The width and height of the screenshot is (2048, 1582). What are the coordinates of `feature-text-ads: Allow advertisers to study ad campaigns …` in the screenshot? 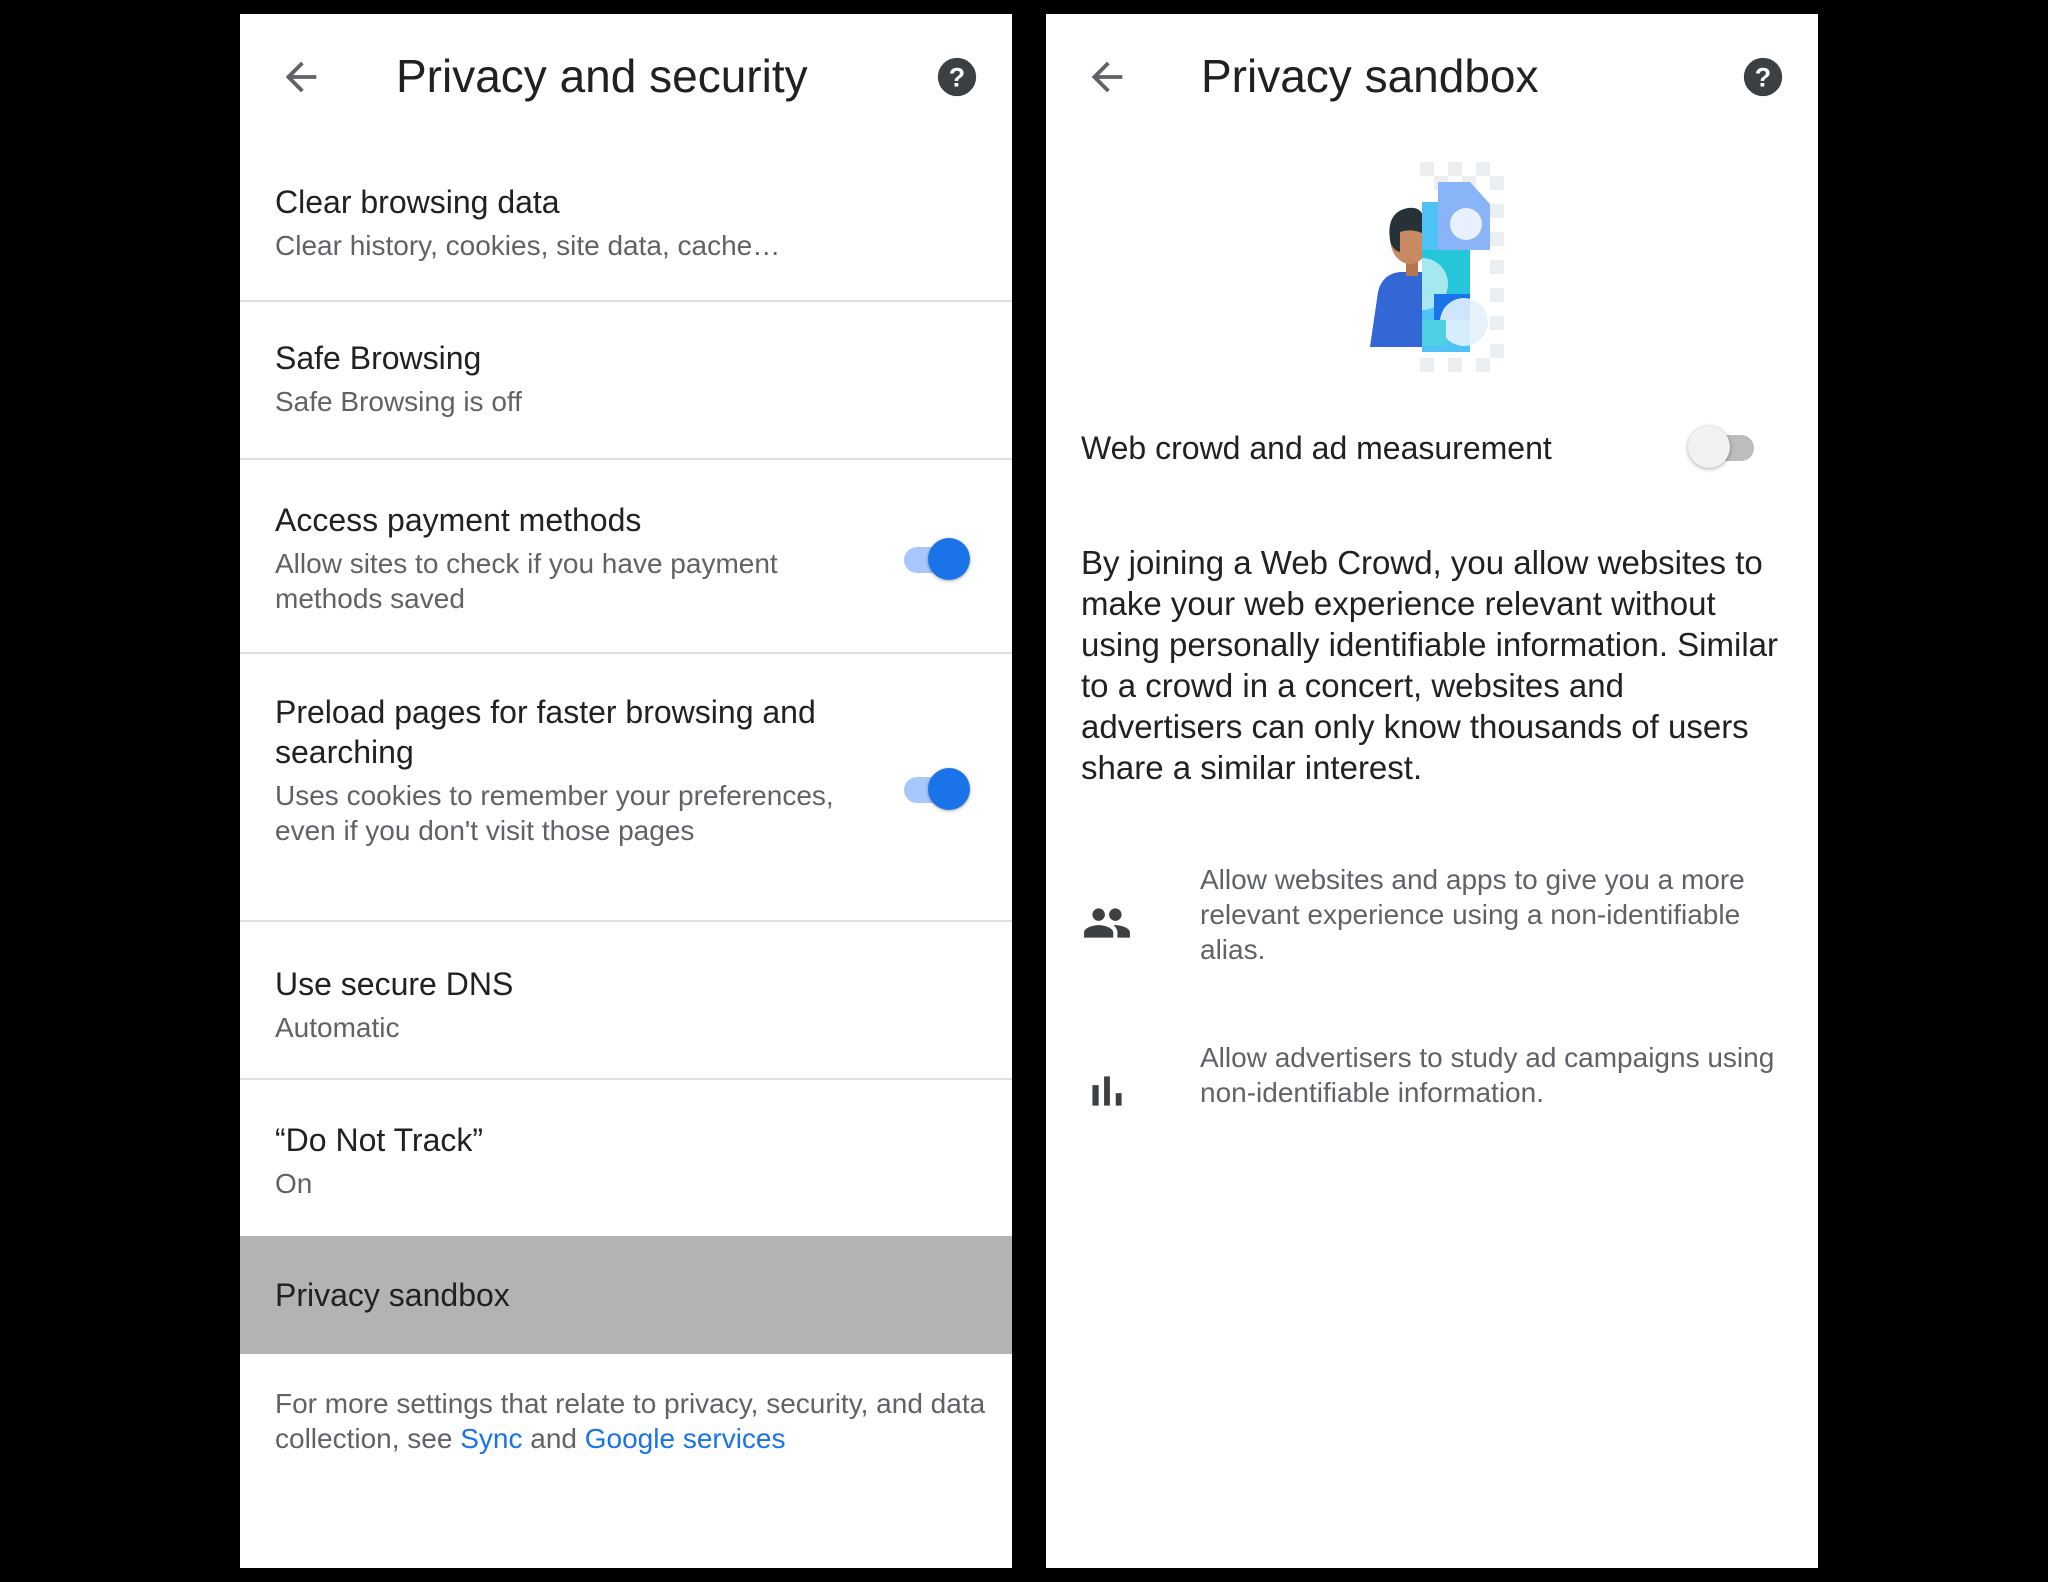 It's located at (1487, 1075).